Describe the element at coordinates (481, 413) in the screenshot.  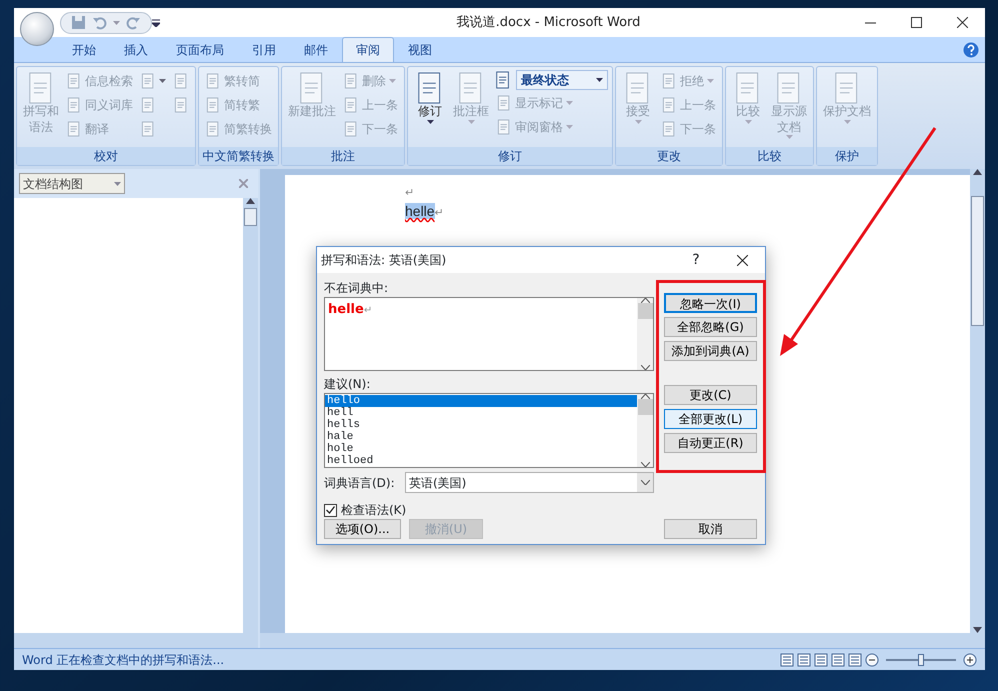
I see `suggestion-item: hell` at that location.